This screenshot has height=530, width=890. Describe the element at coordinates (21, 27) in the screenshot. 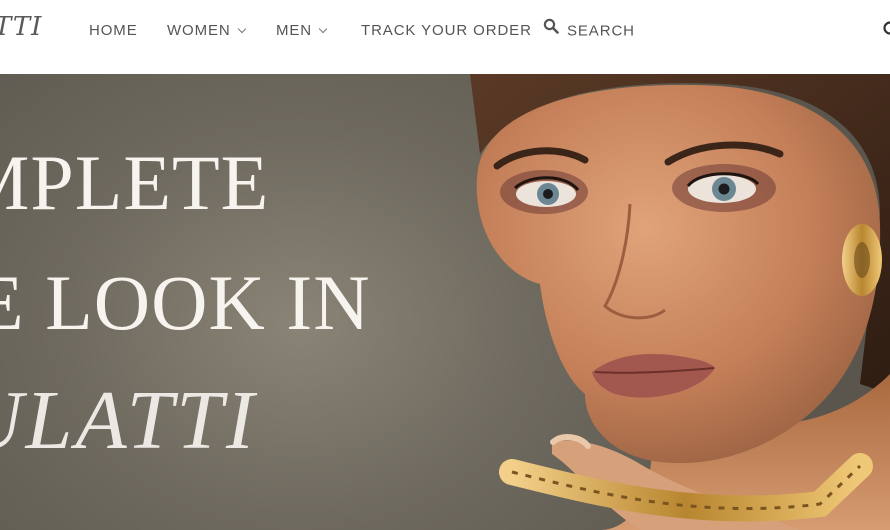

I see `brand-logo: TTI` at that location.